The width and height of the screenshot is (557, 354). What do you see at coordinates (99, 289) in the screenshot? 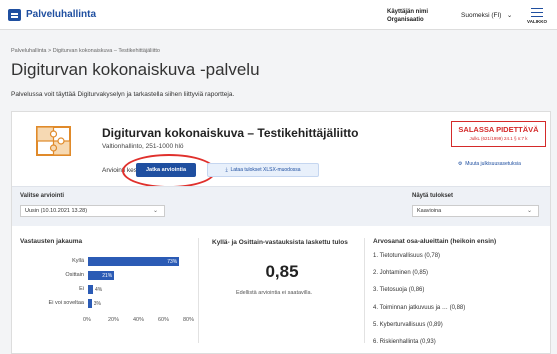
I see `bar-value-label: 4%` at bounding box center [99, 289].